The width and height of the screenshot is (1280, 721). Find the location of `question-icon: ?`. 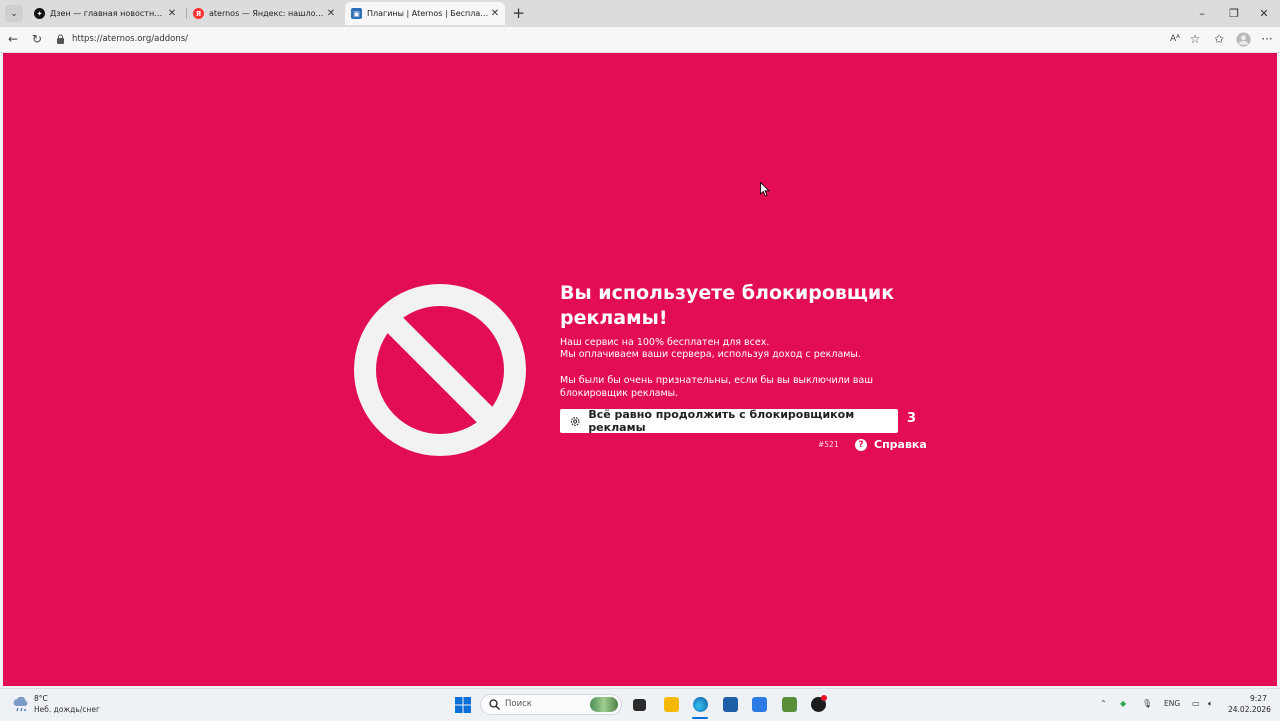

question-icon: ? is located at coordinates (861, 444).